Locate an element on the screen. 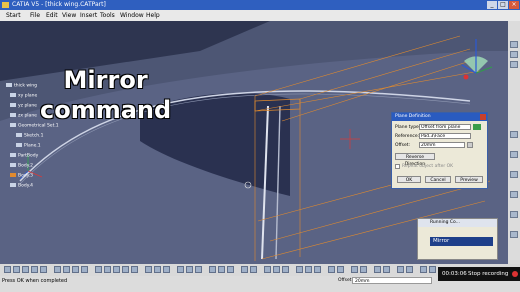  menu-file: File is located at coordinates (35, 15).